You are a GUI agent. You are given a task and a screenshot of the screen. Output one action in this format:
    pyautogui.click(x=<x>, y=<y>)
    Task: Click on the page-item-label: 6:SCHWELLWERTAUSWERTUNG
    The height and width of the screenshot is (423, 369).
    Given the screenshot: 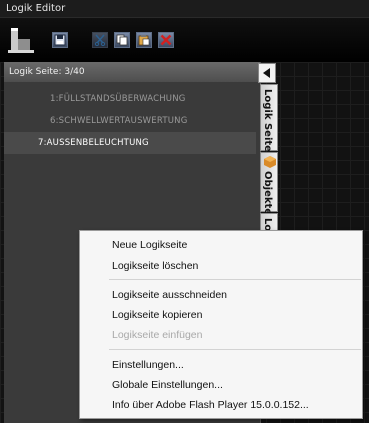 What is the action you would take?
    pyautogui.click(x=119, y=121)
    